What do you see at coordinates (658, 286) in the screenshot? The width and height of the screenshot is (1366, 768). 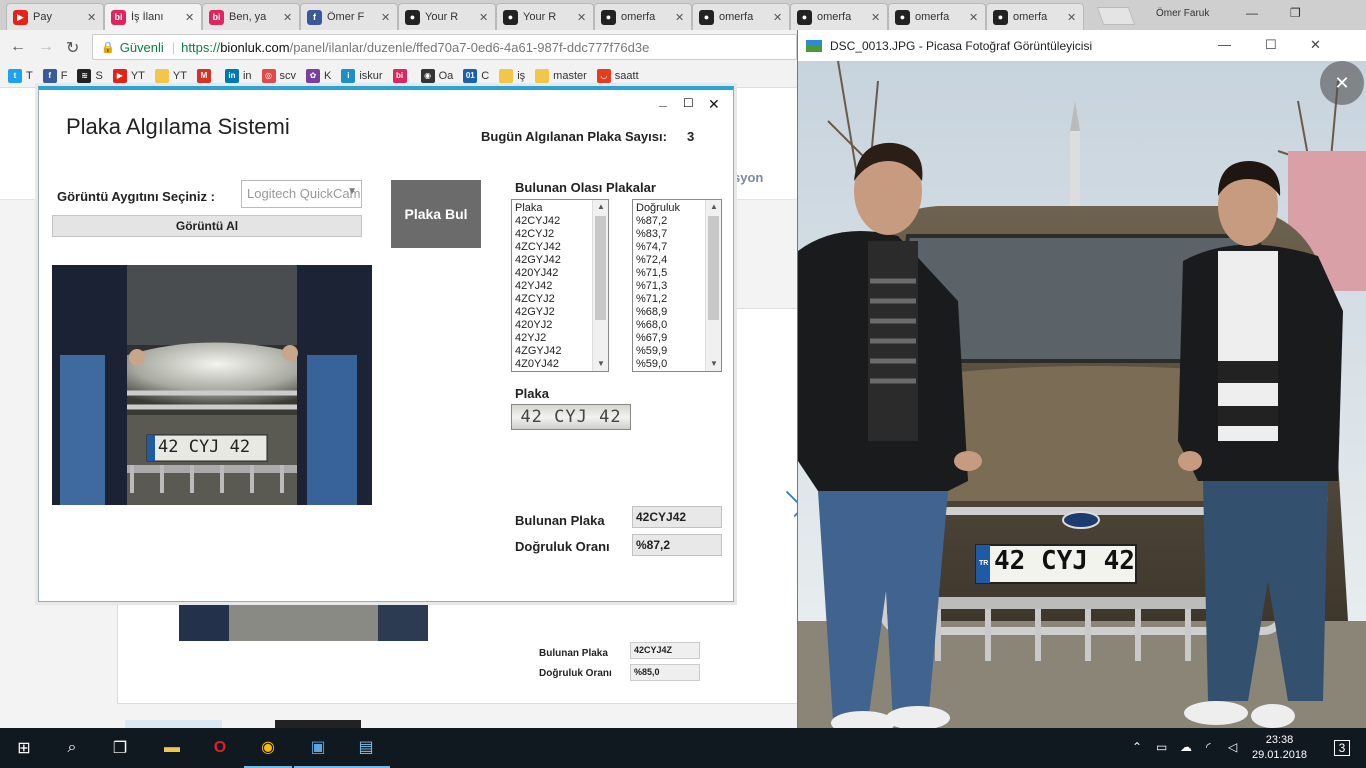 I see `list-item: %71,3` at bounding box center [658, 286].